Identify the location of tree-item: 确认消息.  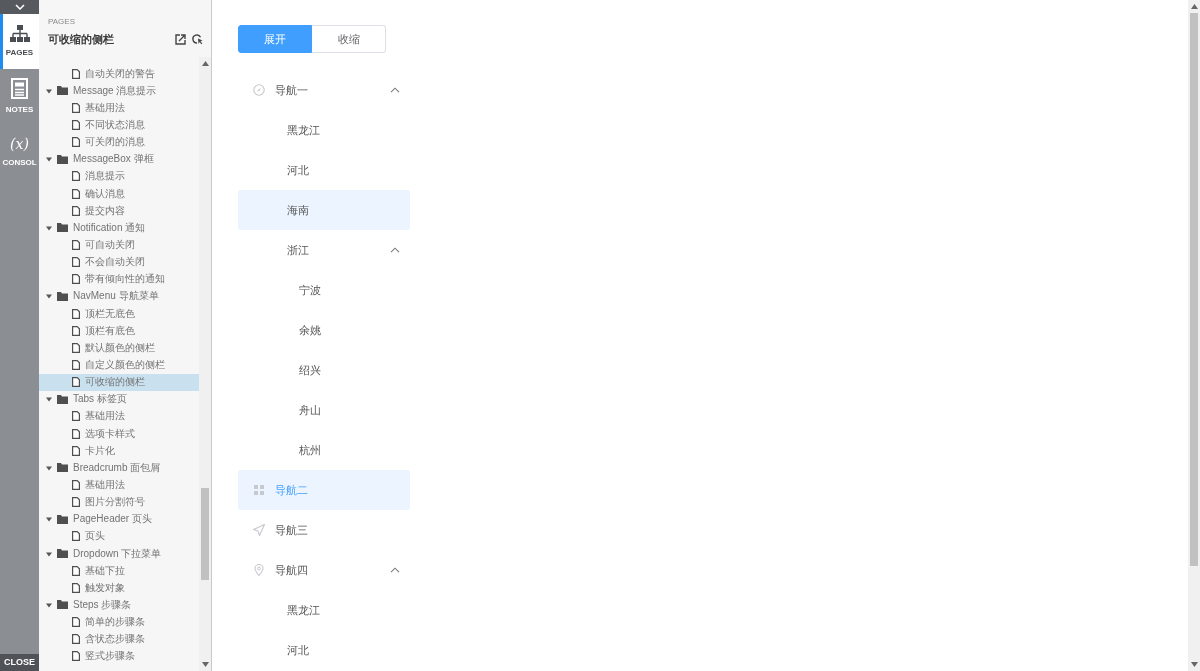
(119, 194).